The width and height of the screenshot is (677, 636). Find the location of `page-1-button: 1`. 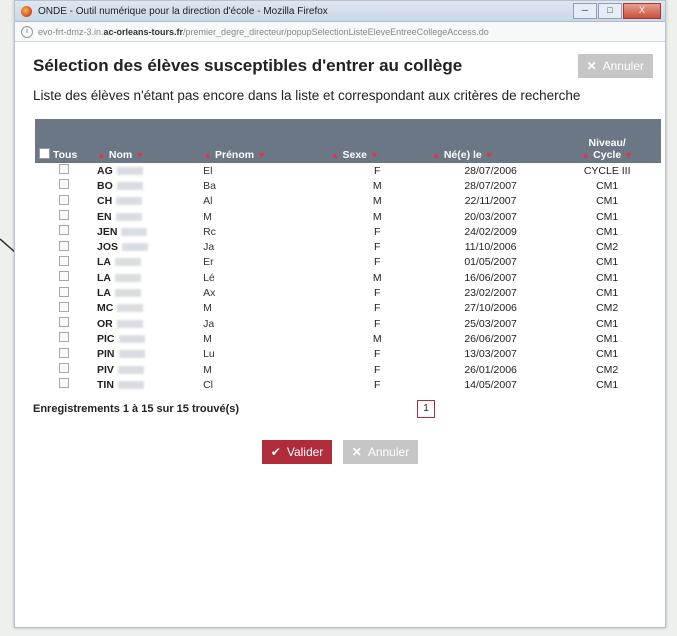

page-1-button: 1 is located at coordinates (426, 409).